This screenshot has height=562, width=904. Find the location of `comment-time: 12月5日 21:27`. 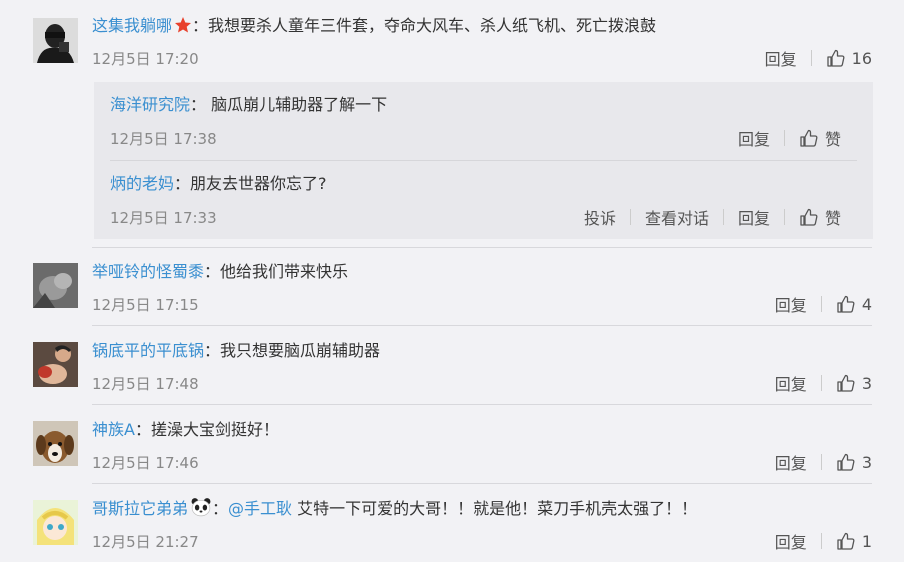

comment-time: 12月5日 21:27 is located at coordinates (145, 542).